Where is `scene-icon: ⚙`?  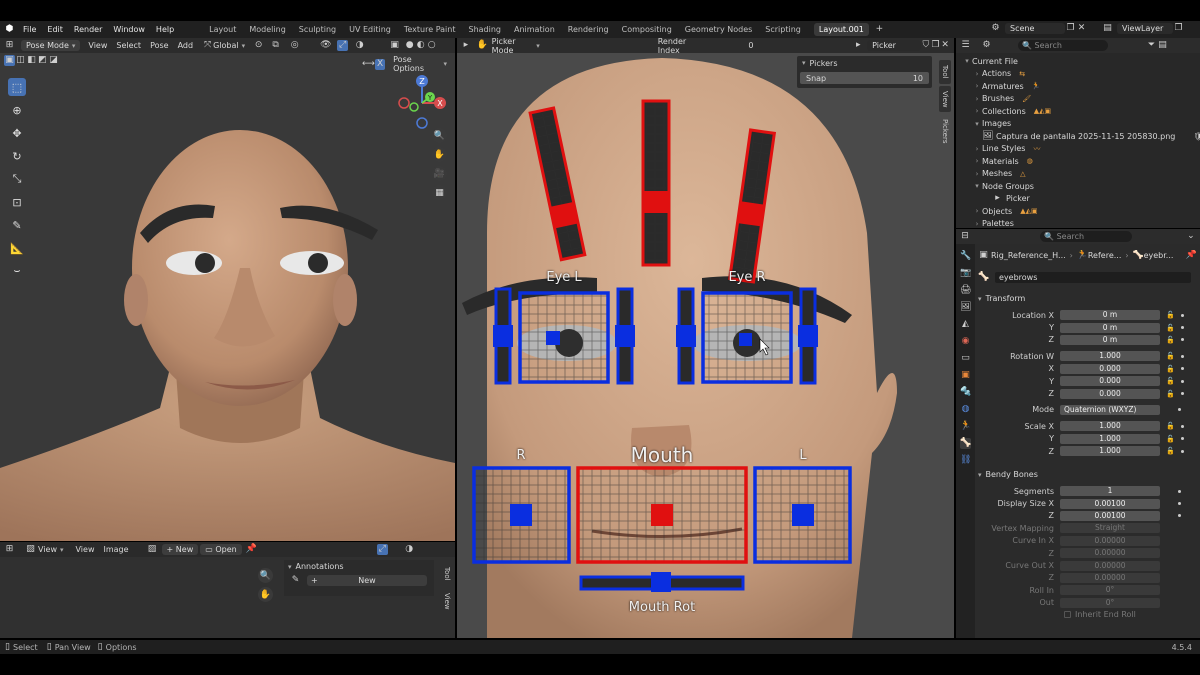
scene-icon: ⚙ is located at coordinates (995, 28).